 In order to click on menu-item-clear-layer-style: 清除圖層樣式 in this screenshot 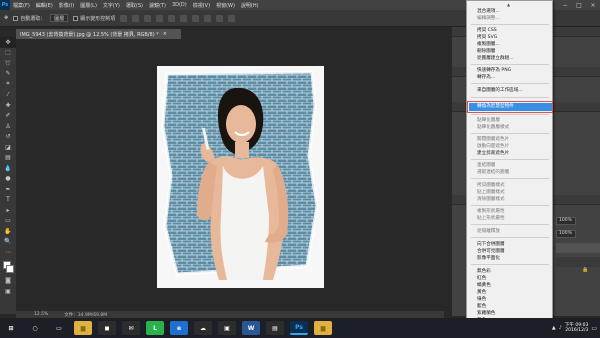, I will do `click(491, 199)`.